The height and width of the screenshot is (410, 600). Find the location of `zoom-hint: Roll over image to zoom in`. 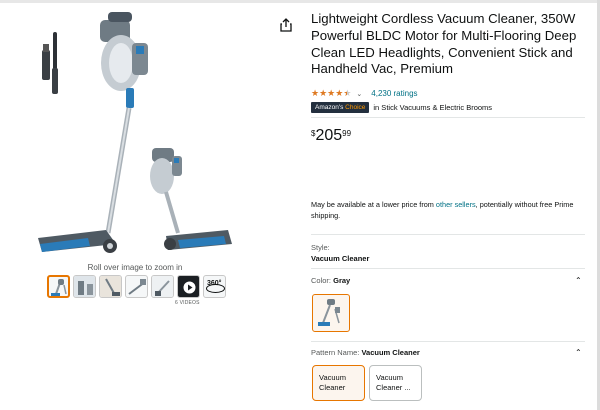

zoom-hint: Roll over image to zoom in is located at coordinates (135, 267).